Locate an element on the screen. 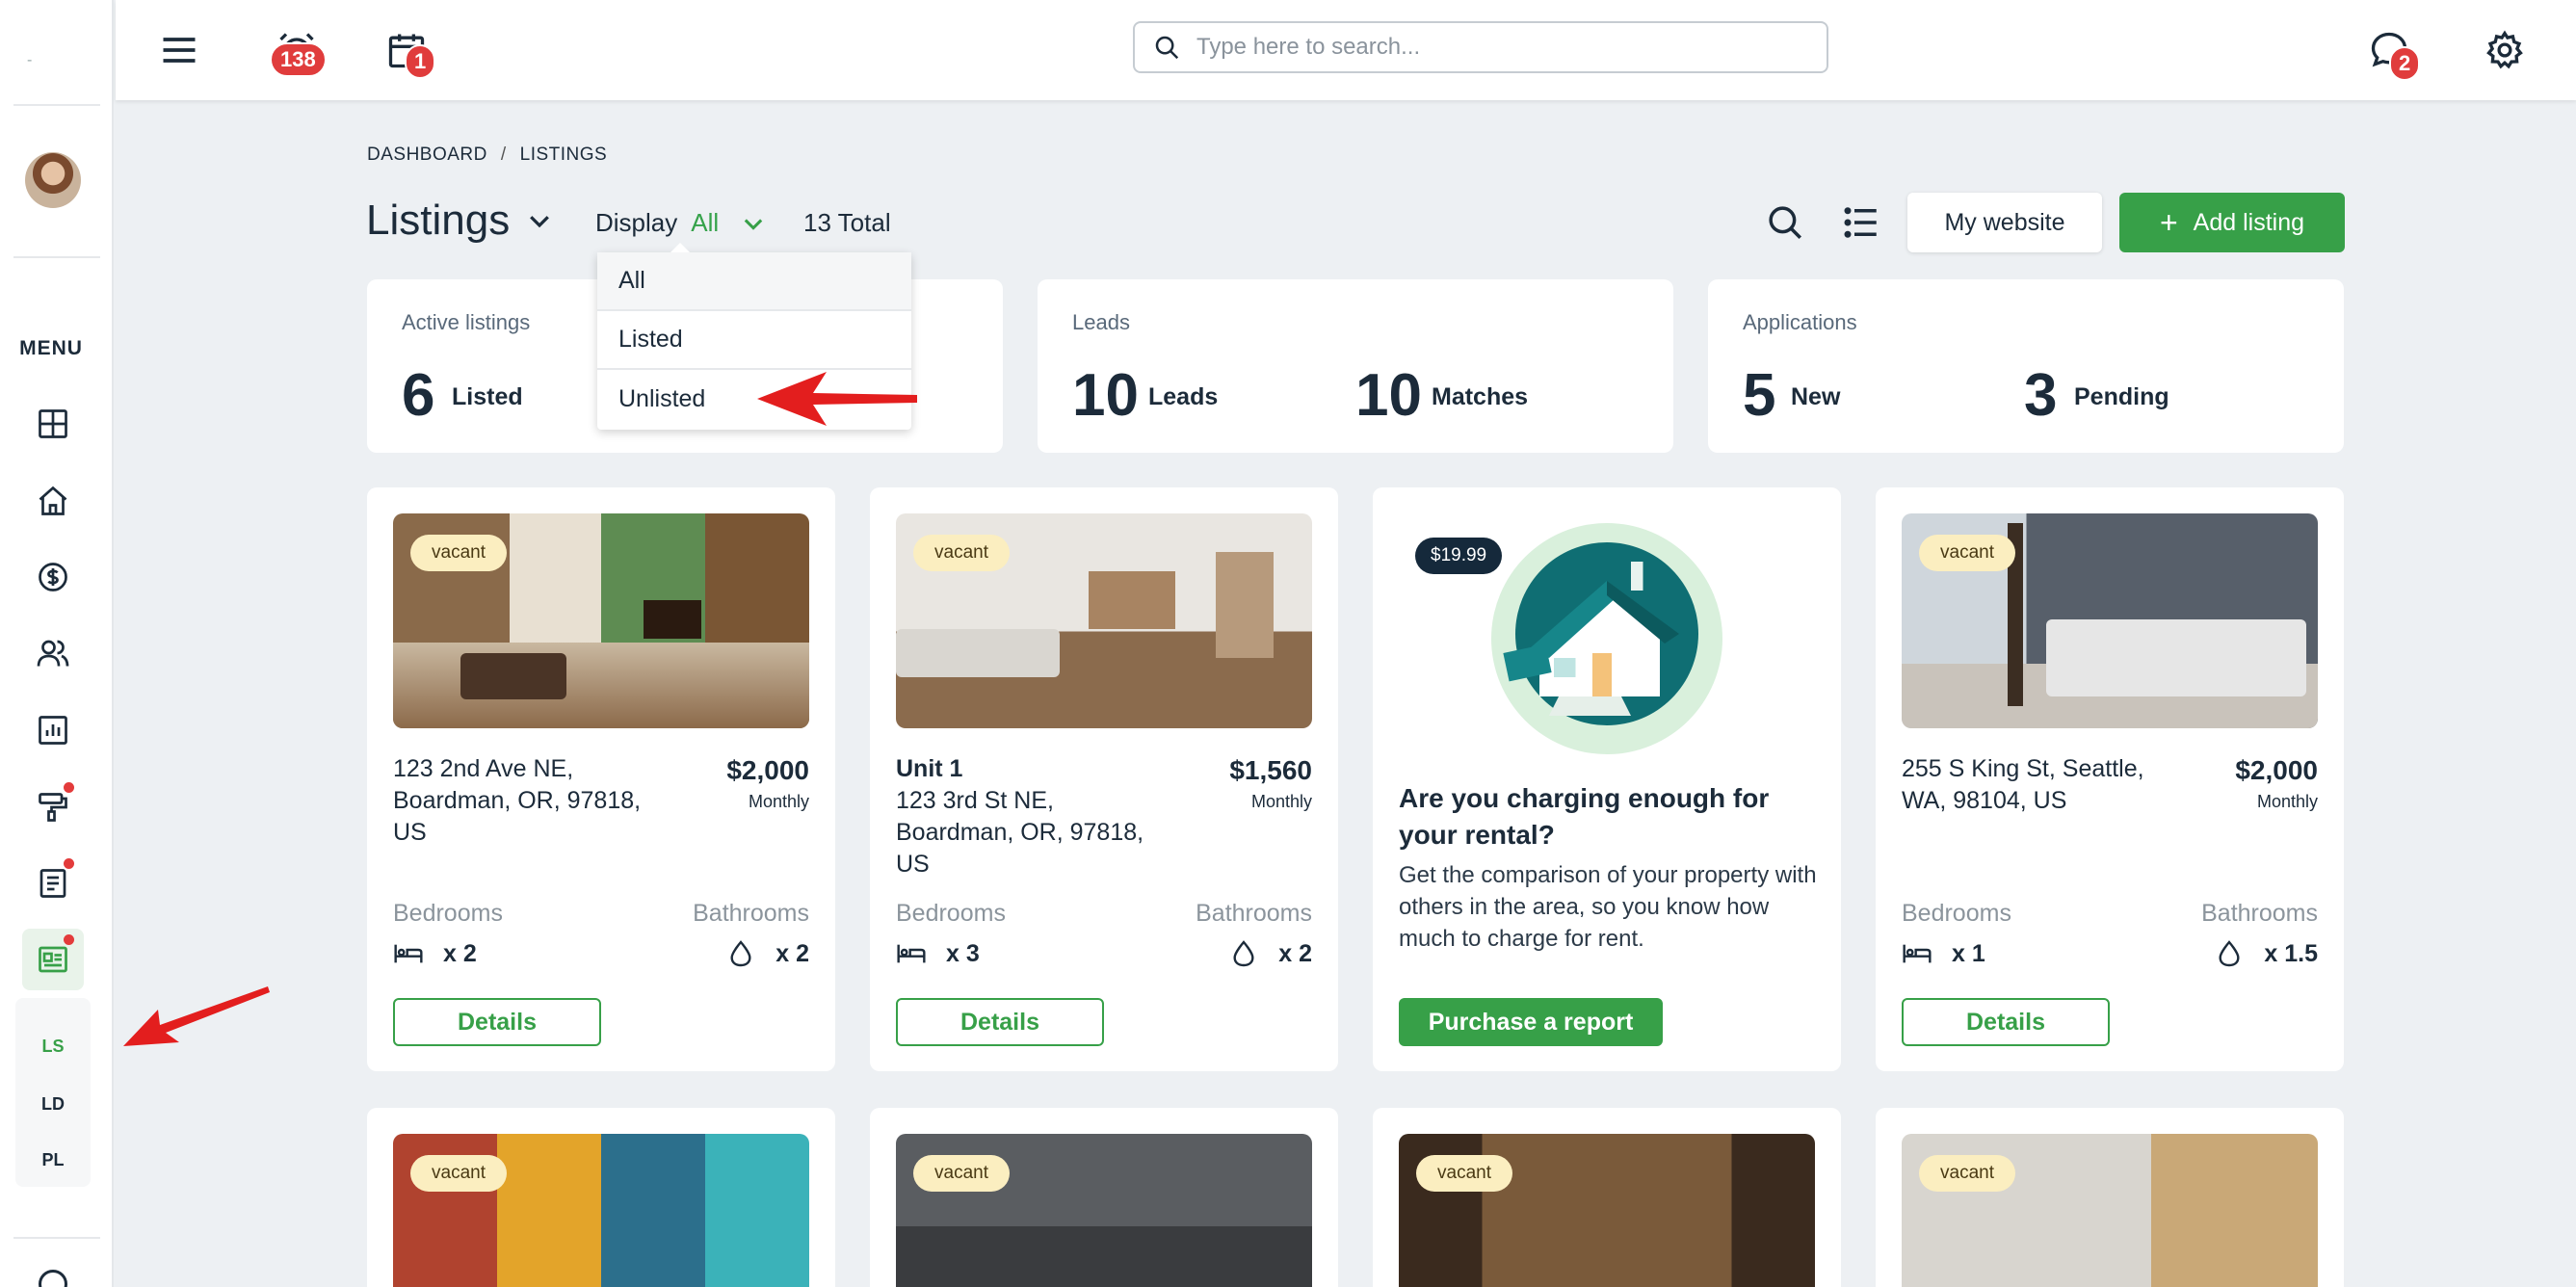 The height and width of the screenshot is (1287, 2576). messages-button: 2 is located at coordinates (2391, 51).